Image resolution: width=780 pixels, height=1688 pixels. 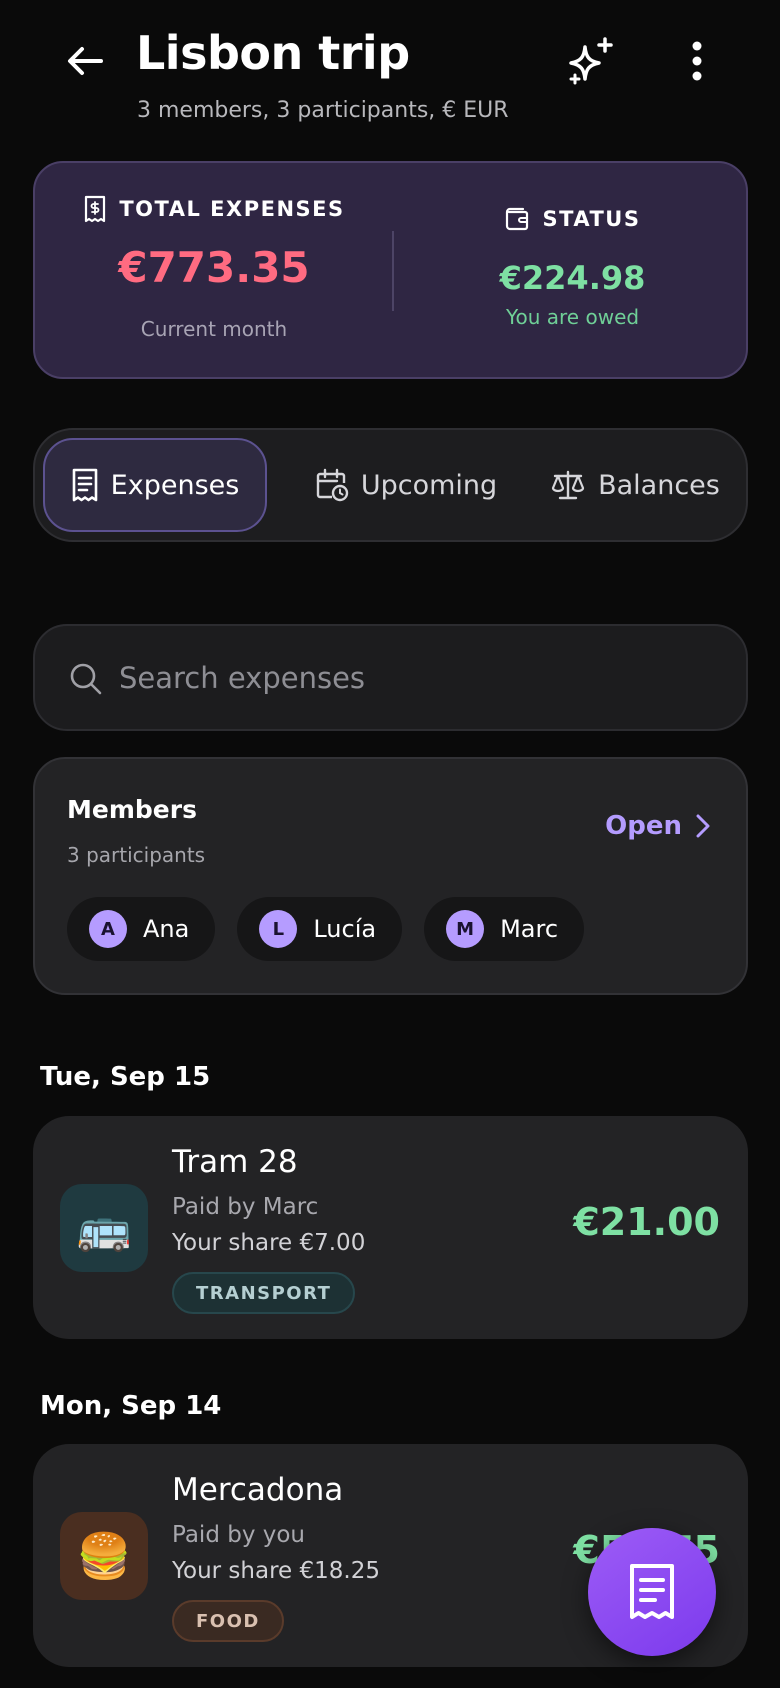 I want to click on add-expense-button, so click(x=652, y=1592).